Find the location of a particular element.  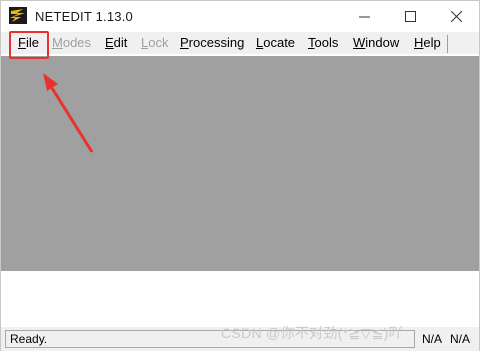

menu-processing: Processing is located at coordinates (212, 42).